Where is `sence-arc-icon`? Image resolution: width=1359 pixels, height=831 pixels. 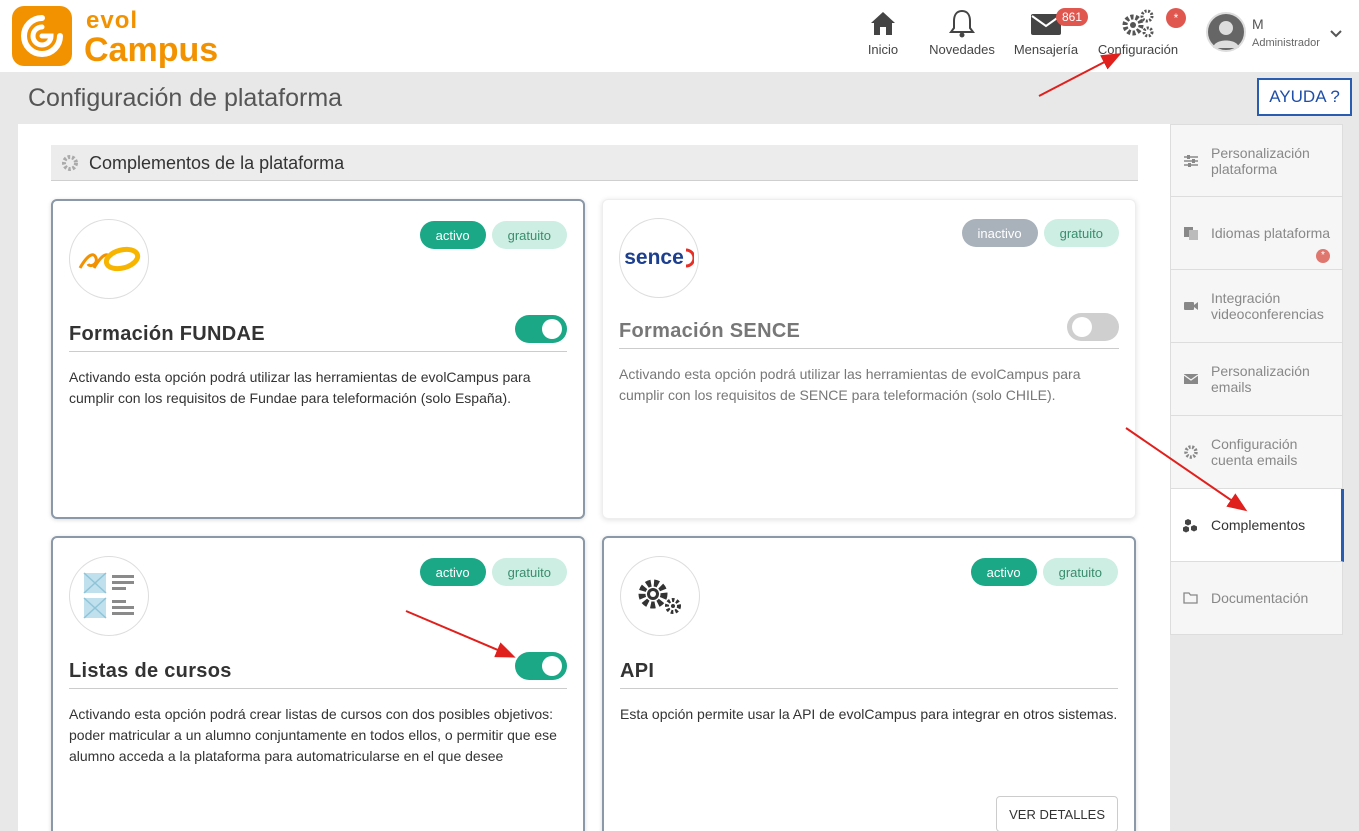 sence-arc-icon is located at coordinates (689, 258).